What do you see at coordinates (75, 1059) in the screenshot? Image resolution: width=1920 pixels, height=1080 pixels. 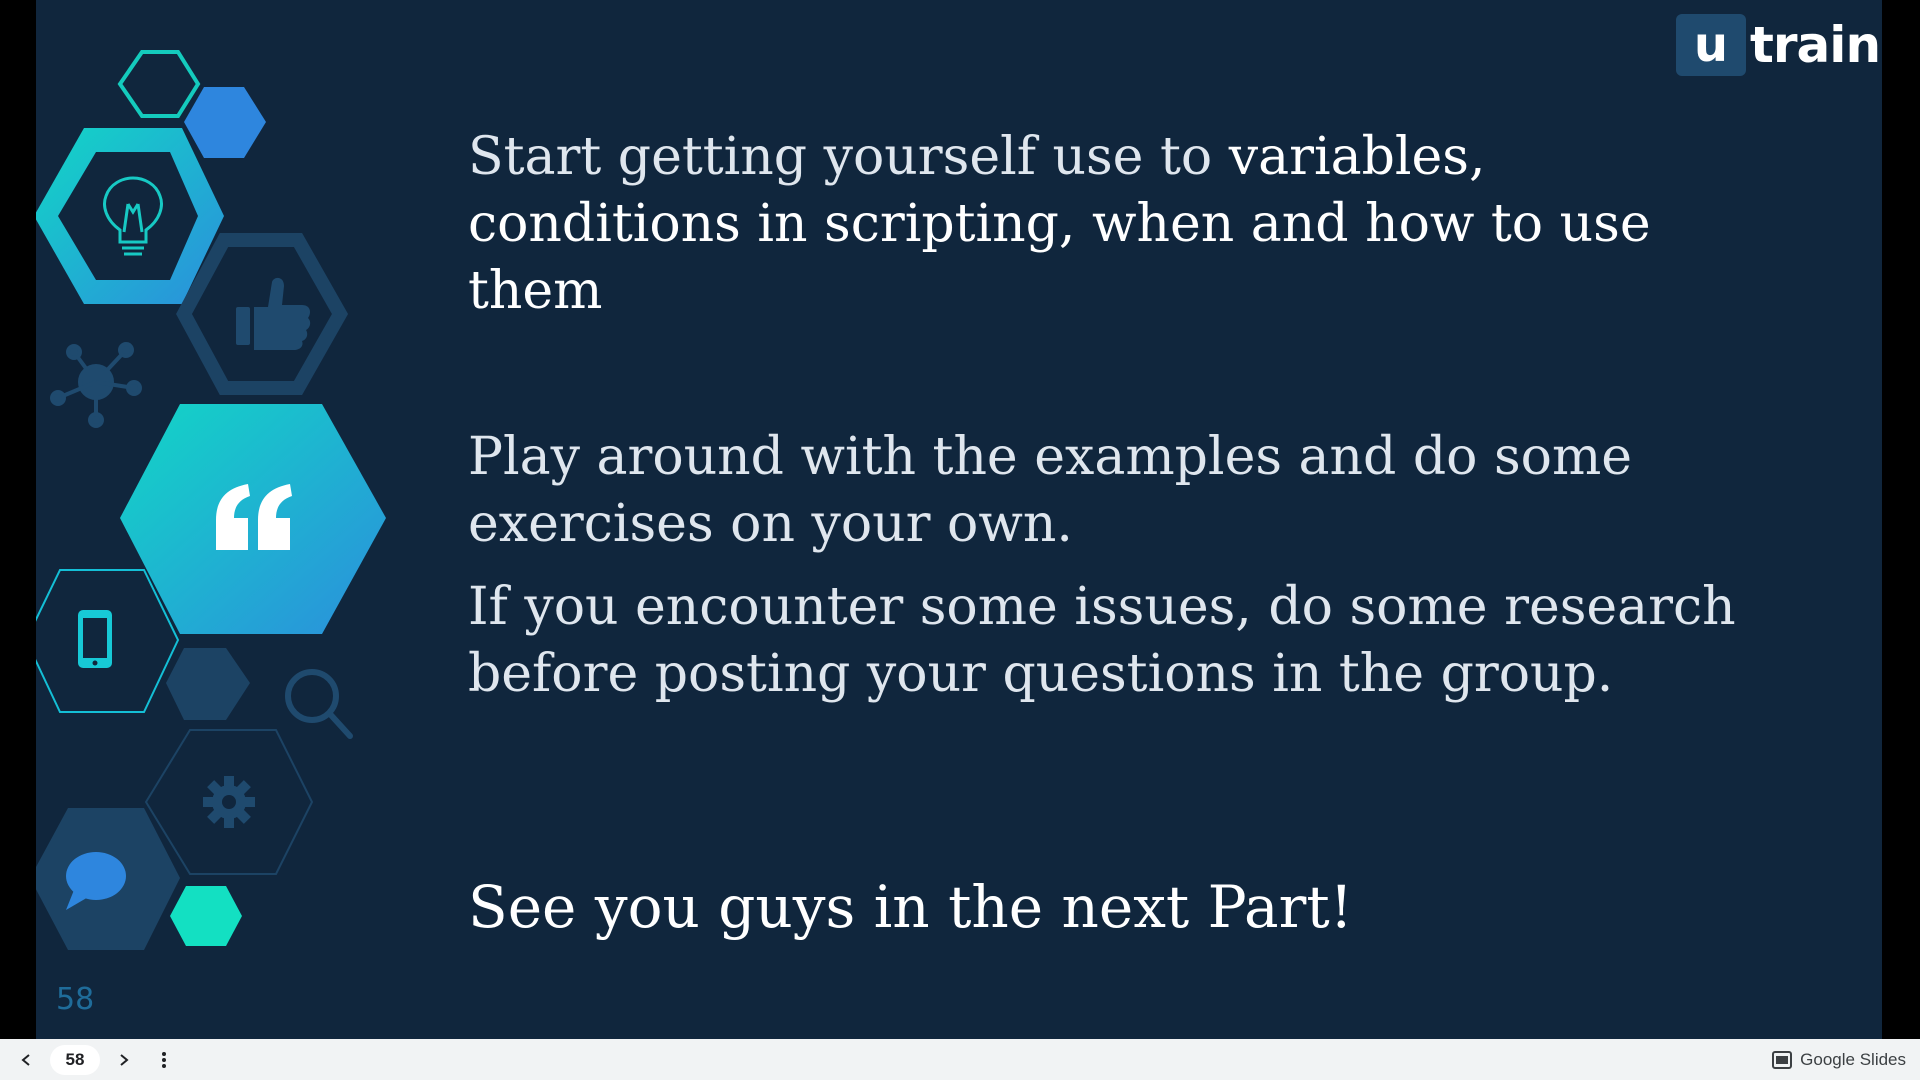 I see `page-number-field: 58` at bounding box center [75, 1059].